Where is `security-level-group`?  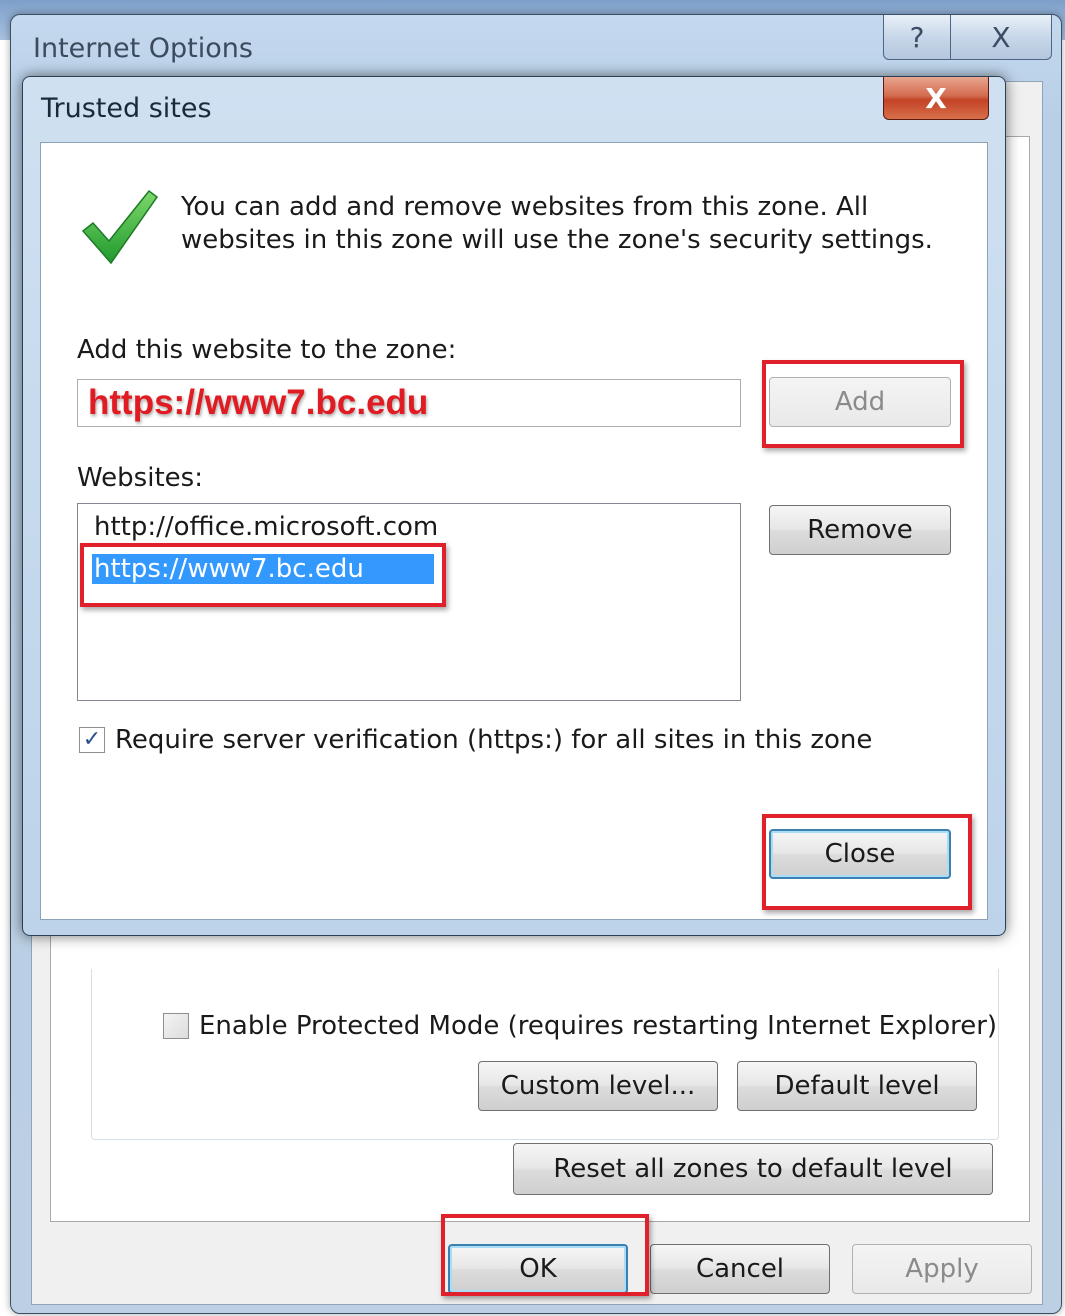 security-level-group is located at coordinates (545, 1054).